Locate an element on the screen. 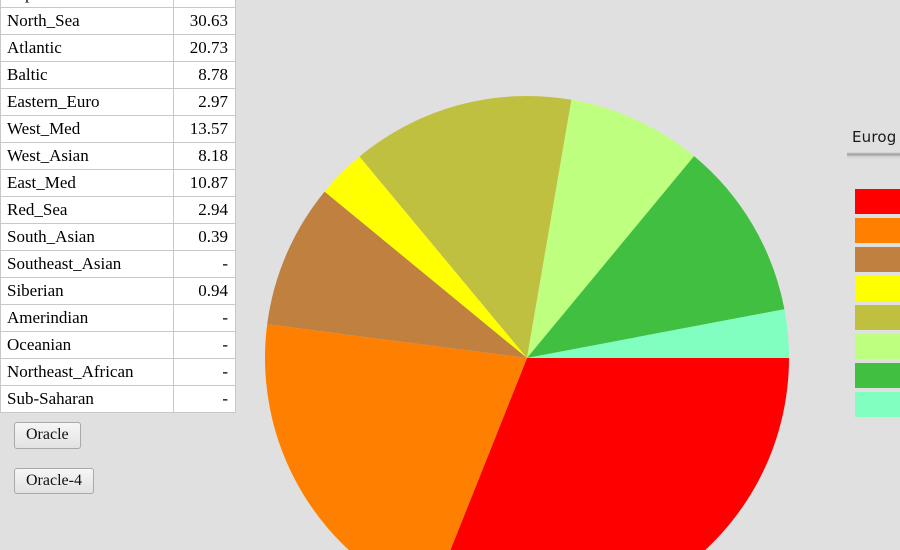  population-label: West_Asian is located at coordinates (87, 156).